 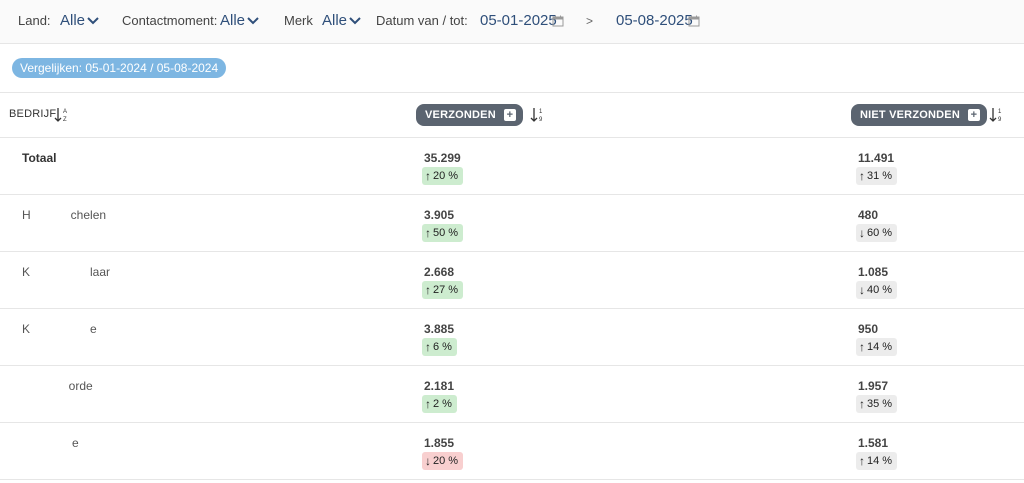 I want to click on verzonden-change-badge: ↑ 27 %, so click(x=443, y=290).